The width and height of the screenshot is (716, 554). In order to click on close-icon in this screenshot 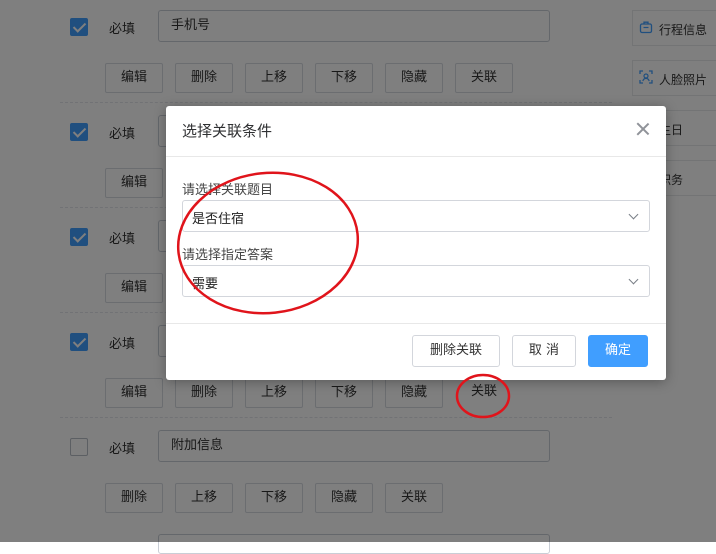, I will do `click(643, 129)`.